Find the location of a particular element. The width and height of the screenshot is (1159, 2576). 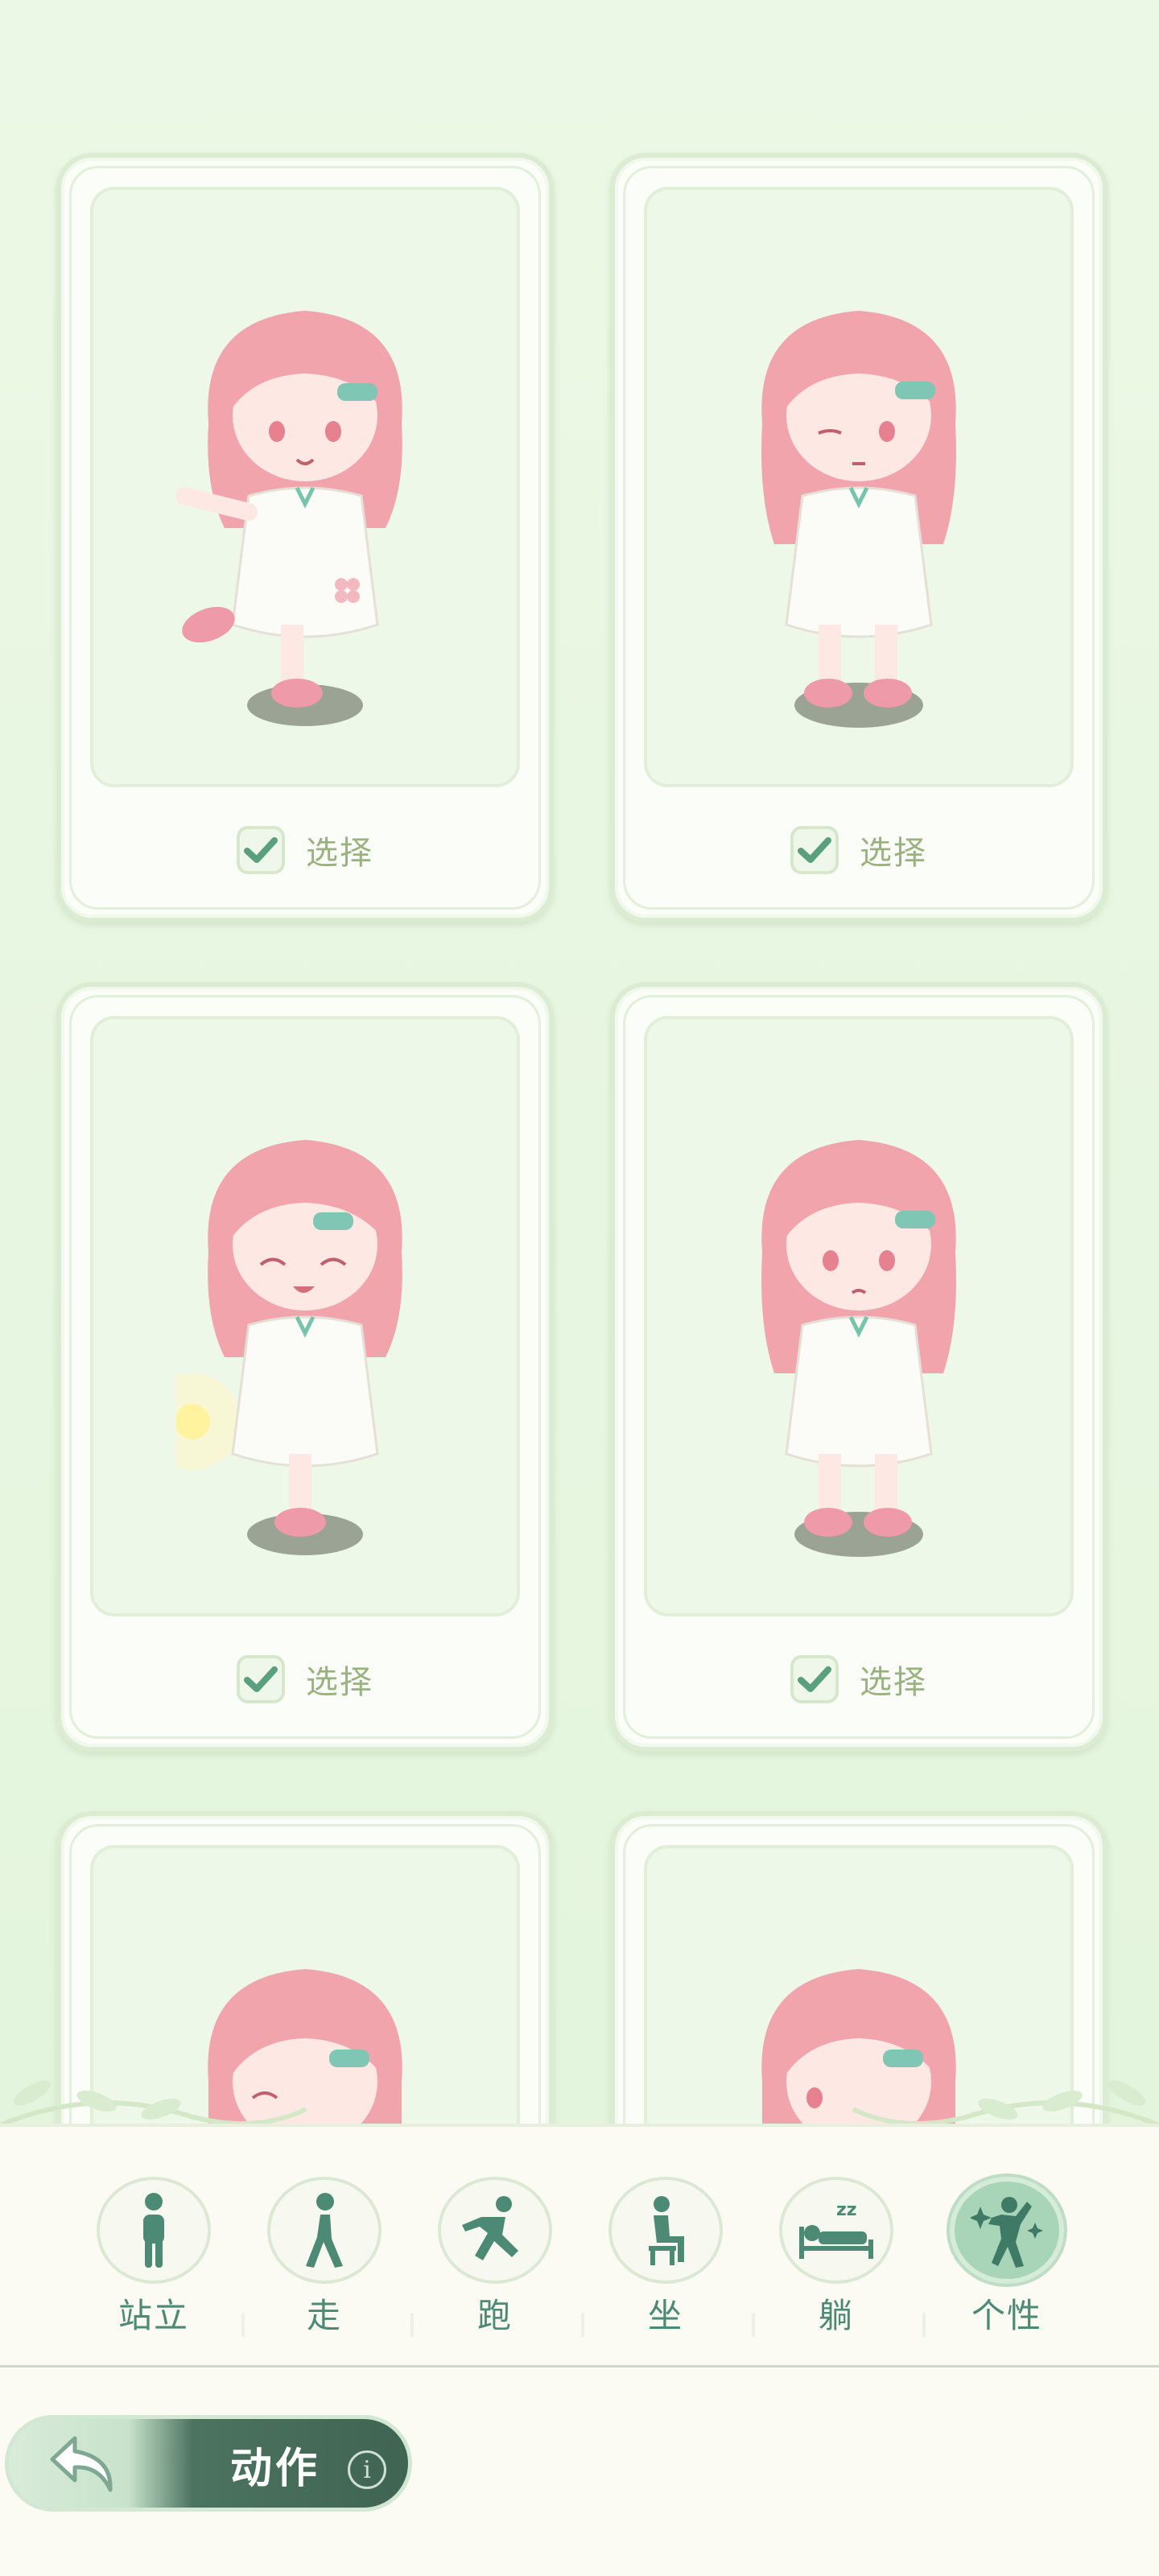

tab-sit: 坐 is located at coordinates (665, 2257).